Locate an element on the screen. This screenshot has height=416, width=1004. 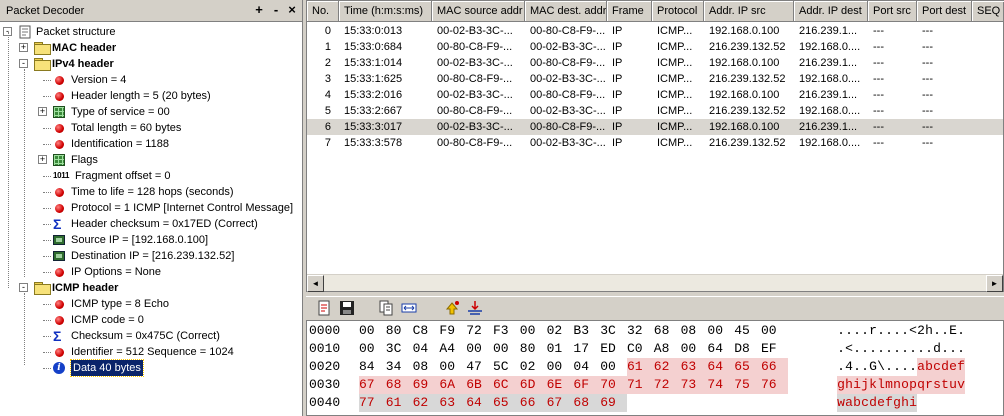
filter-icon is located at coordinates (475, 308).